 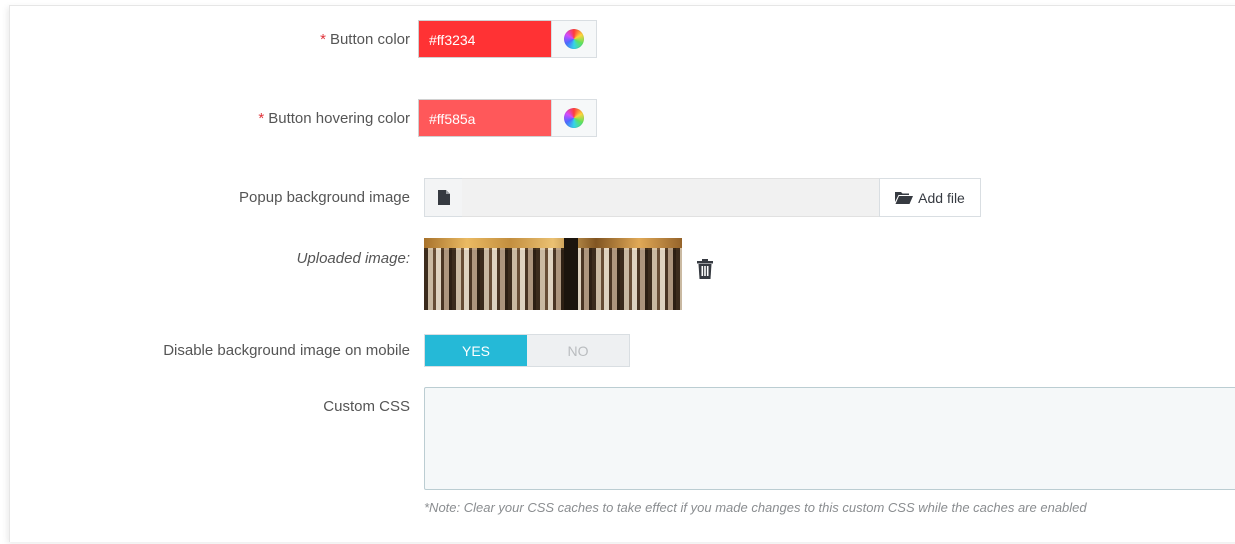 I want to click on button-hover-color-label: * Button hovering color, so click(x=334, y=118).